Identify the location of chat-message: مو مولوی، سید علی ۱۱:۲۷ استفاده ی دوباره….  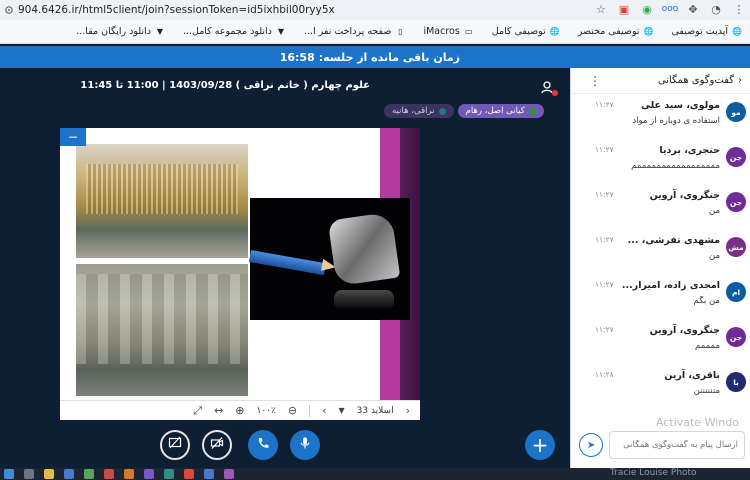
(660, 116).